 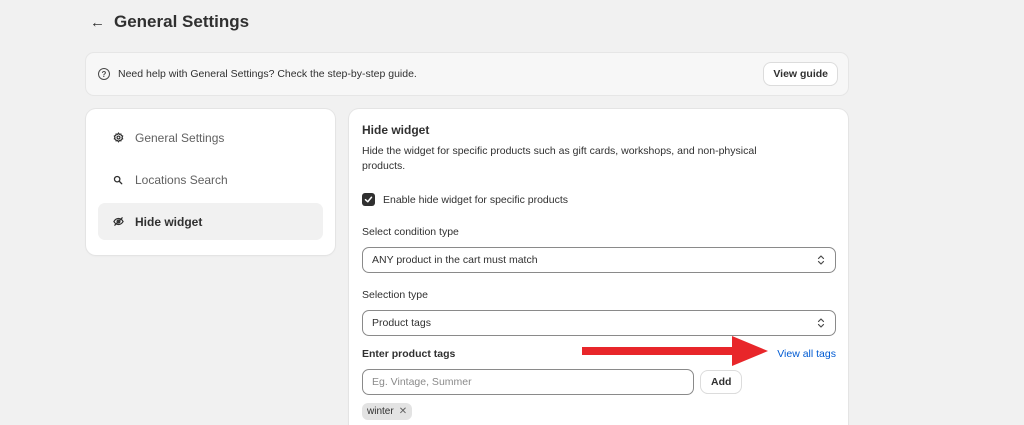 I want to click on tag-chip: winter ✕, so click(x=387, y=411).